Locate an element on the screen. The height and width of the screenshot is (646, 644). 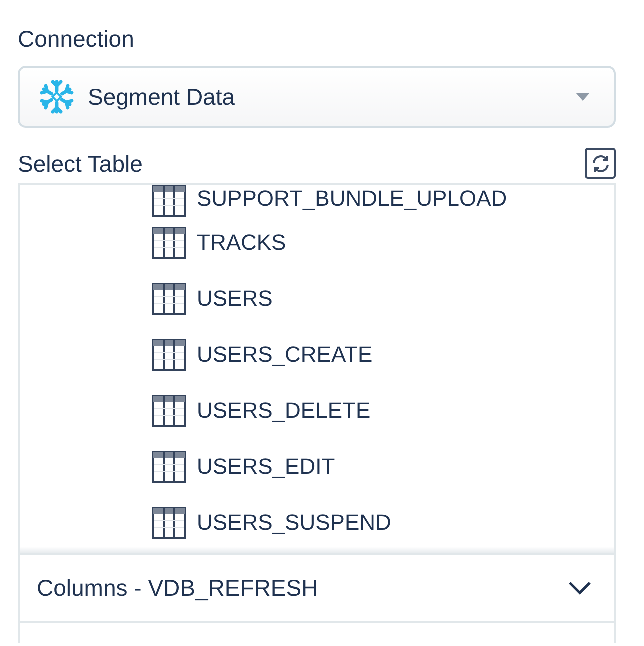
field-label: Select Table is located at coordinates (80, 164).